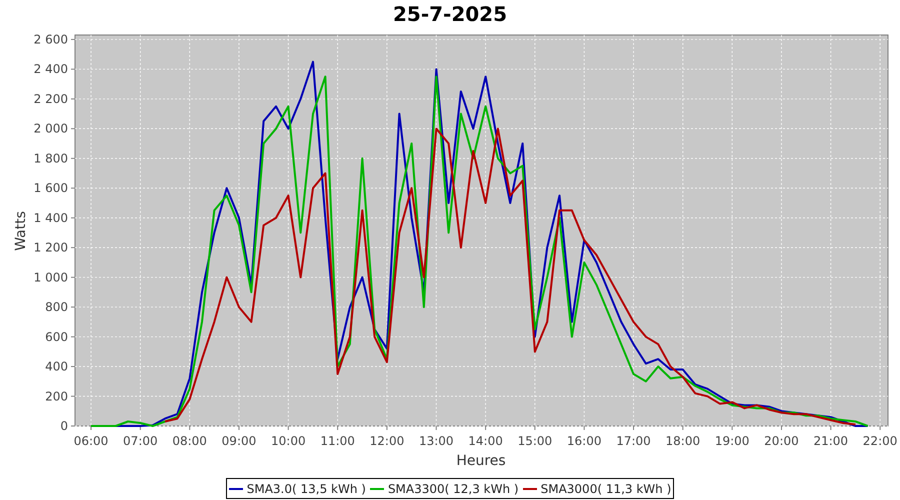 This screenshot has height=500, width=900. What do you see at coordinates (288, 441) in the screenshot?
I see `x-tick-label: 10:00` at bounding box center [288, 441].